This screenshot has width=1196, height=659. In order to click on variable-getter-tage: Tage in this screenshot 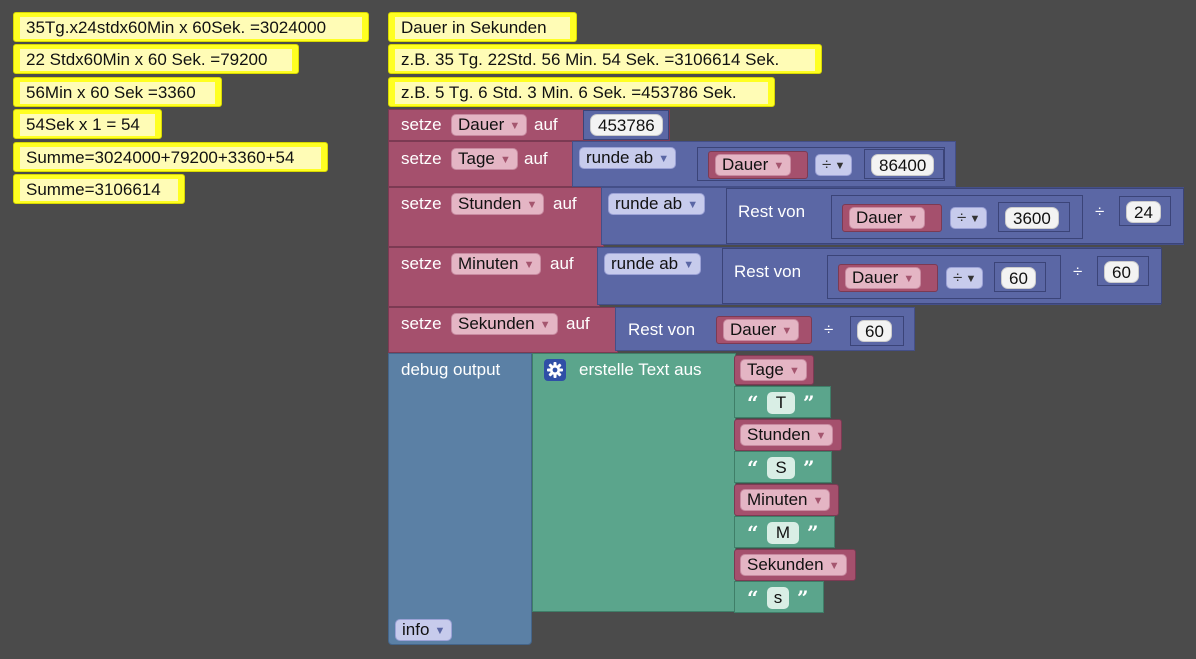, I will do `click(774, 370)`.